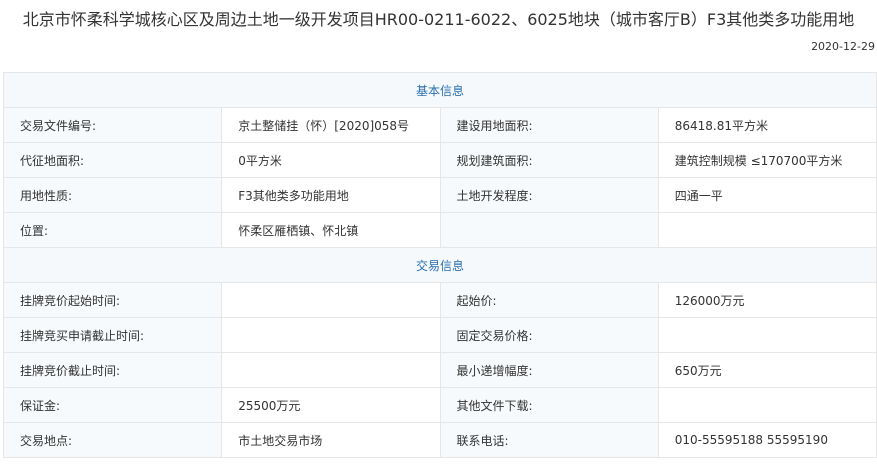 Image resolution: width=877 pixels, height=468 pixels. I want to click on field-label: 挂牌竞价截止时间:, so click(112, 370).